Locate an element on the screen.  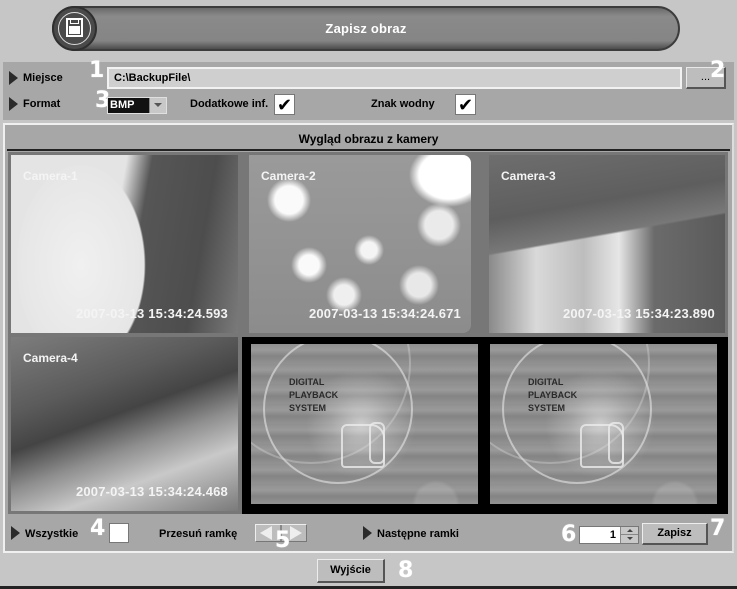
title-bar: Zapisz obraz is located at coordinates (366, 28).